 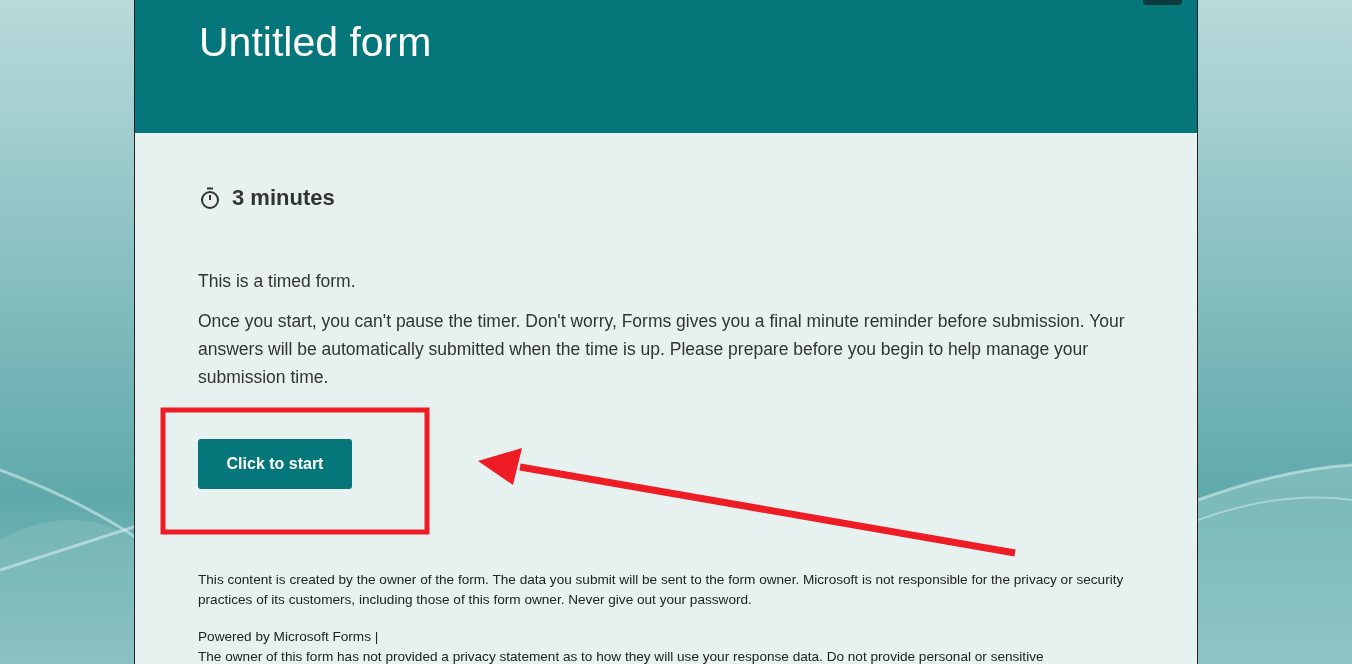 What do you see at coordinates (277, 281) in the screenshot?
I see `intro-text: This is a timed form.` at bounding box center [277, 281].